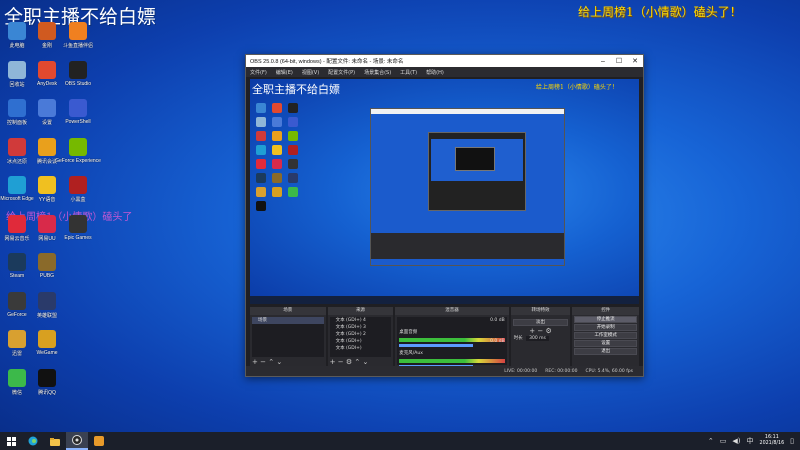 Image resolution: width=800 pixels, height=450 pixels. What do you see at coordinates (736, 441) in the screenshot?
I see `volume-icon: ◀)` at bounding box center [736, 441].